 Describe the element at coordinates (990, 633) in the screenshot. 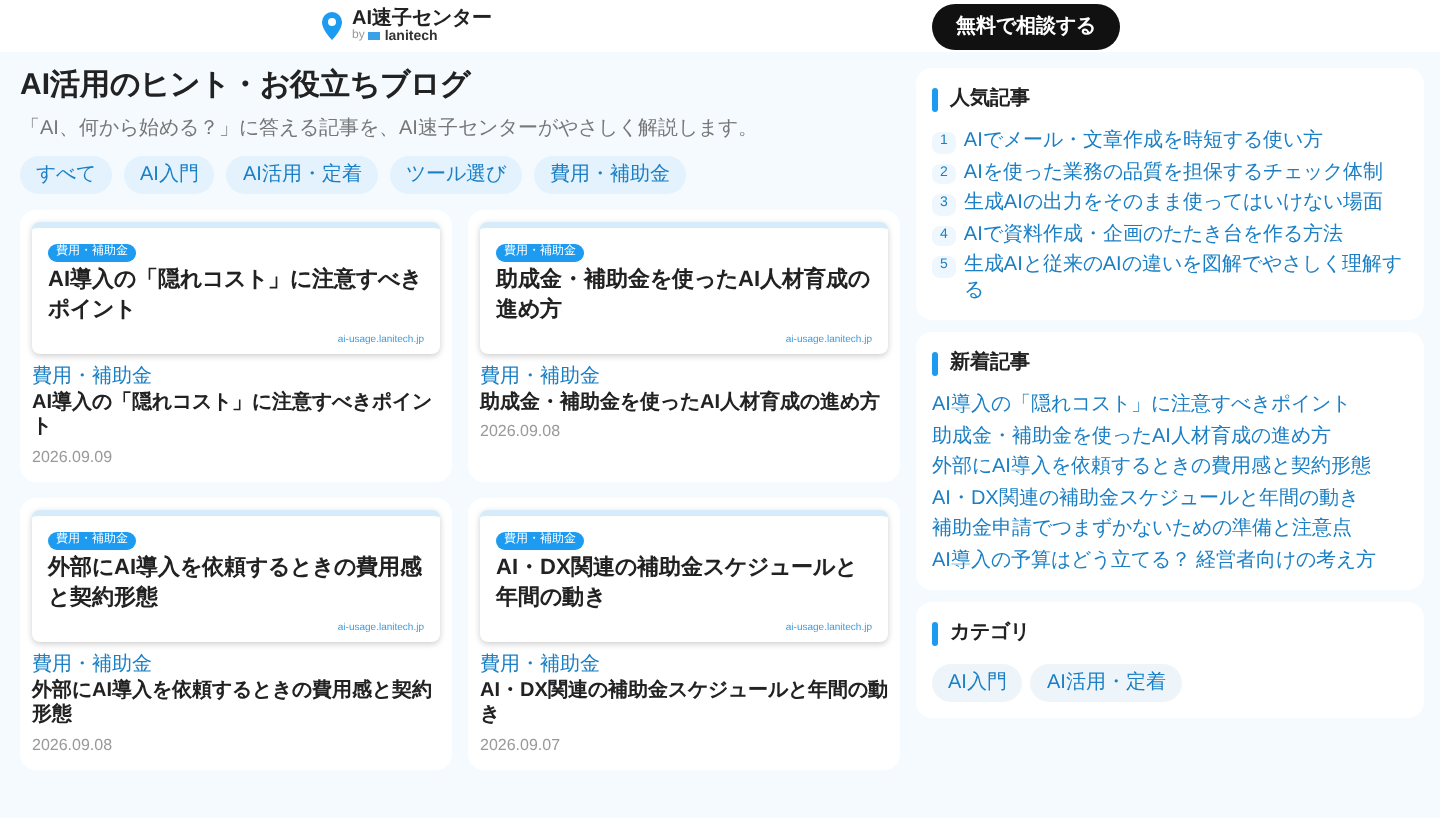

I see `section-heading: カテゴリ` at that location.